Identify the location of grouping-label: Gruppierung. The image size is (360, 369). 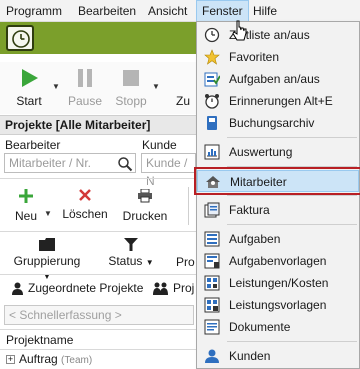
(47, 261).